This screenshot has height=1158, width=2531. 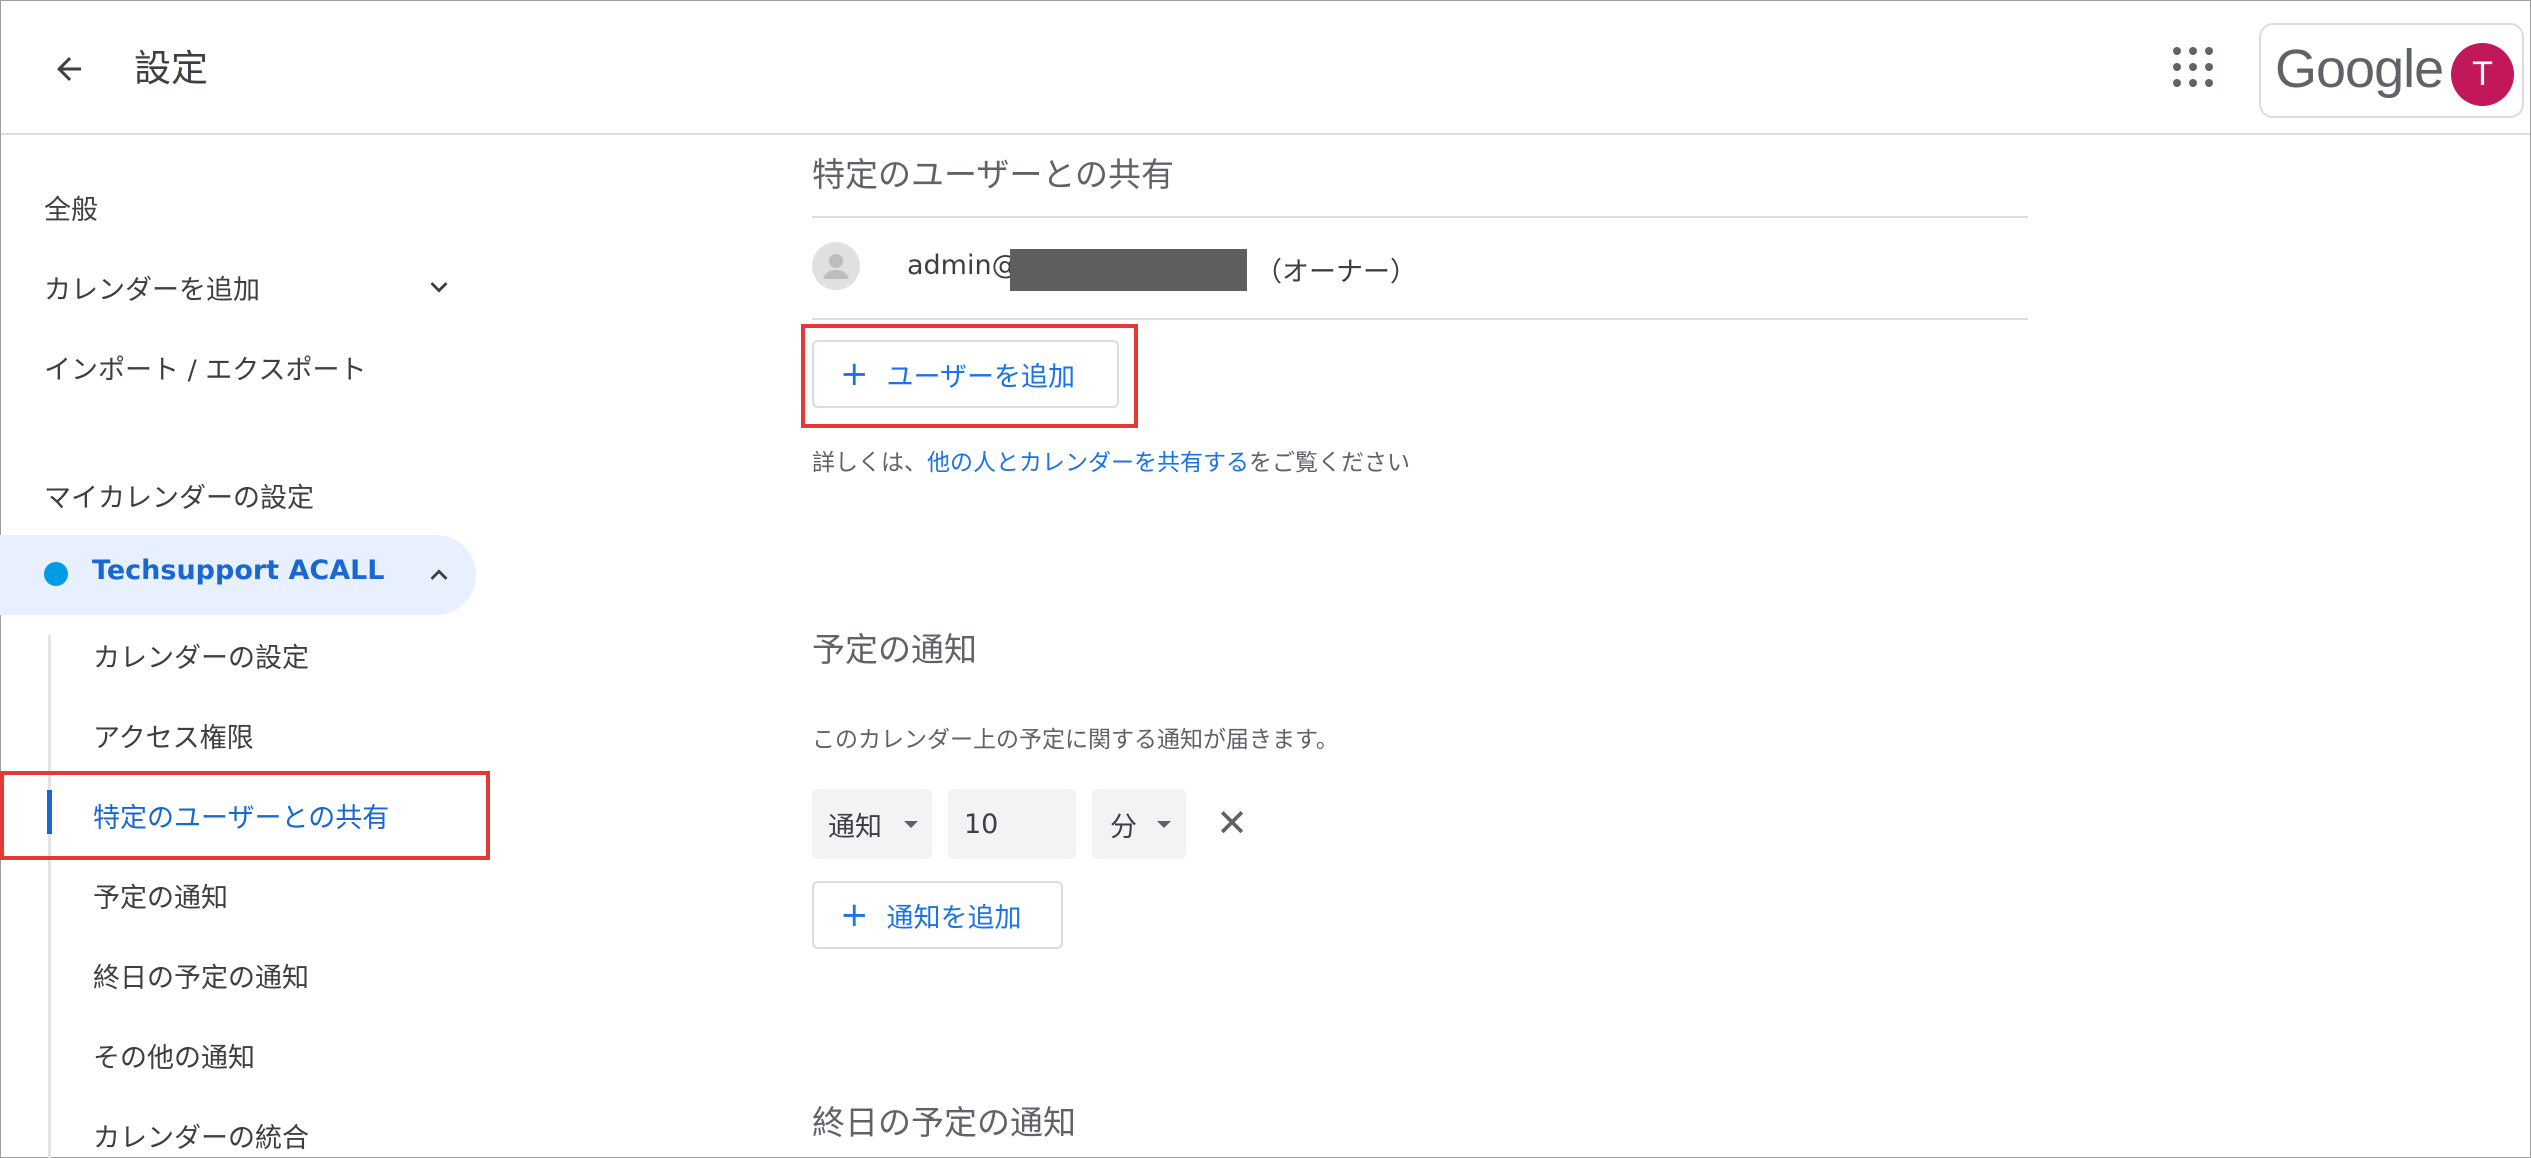 I want to click on highlight-box-add-user, so click(x=969, y=376).